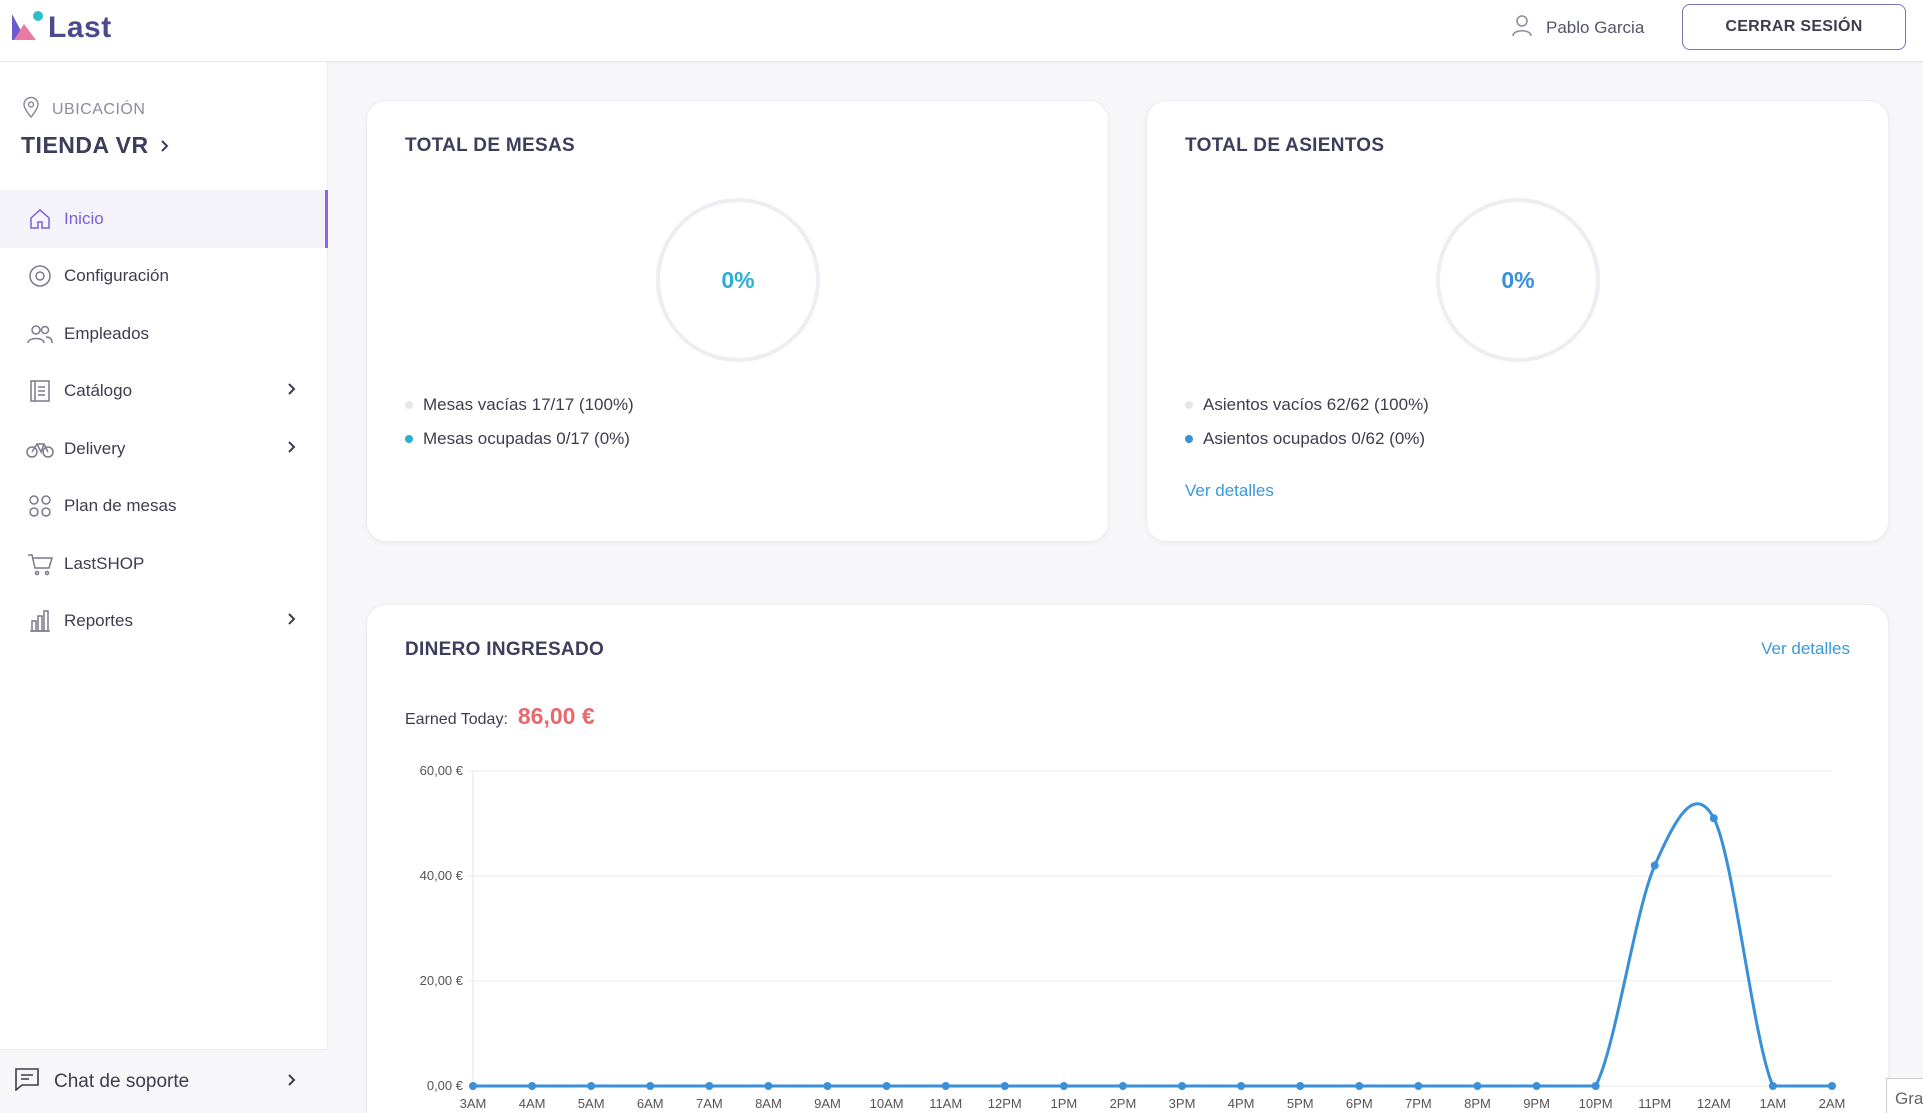 This screenshot has height=1113, width=1923. Describe the element at coordinates (40, 449) in the screenshot. I see `bicycle-icon` at that location.